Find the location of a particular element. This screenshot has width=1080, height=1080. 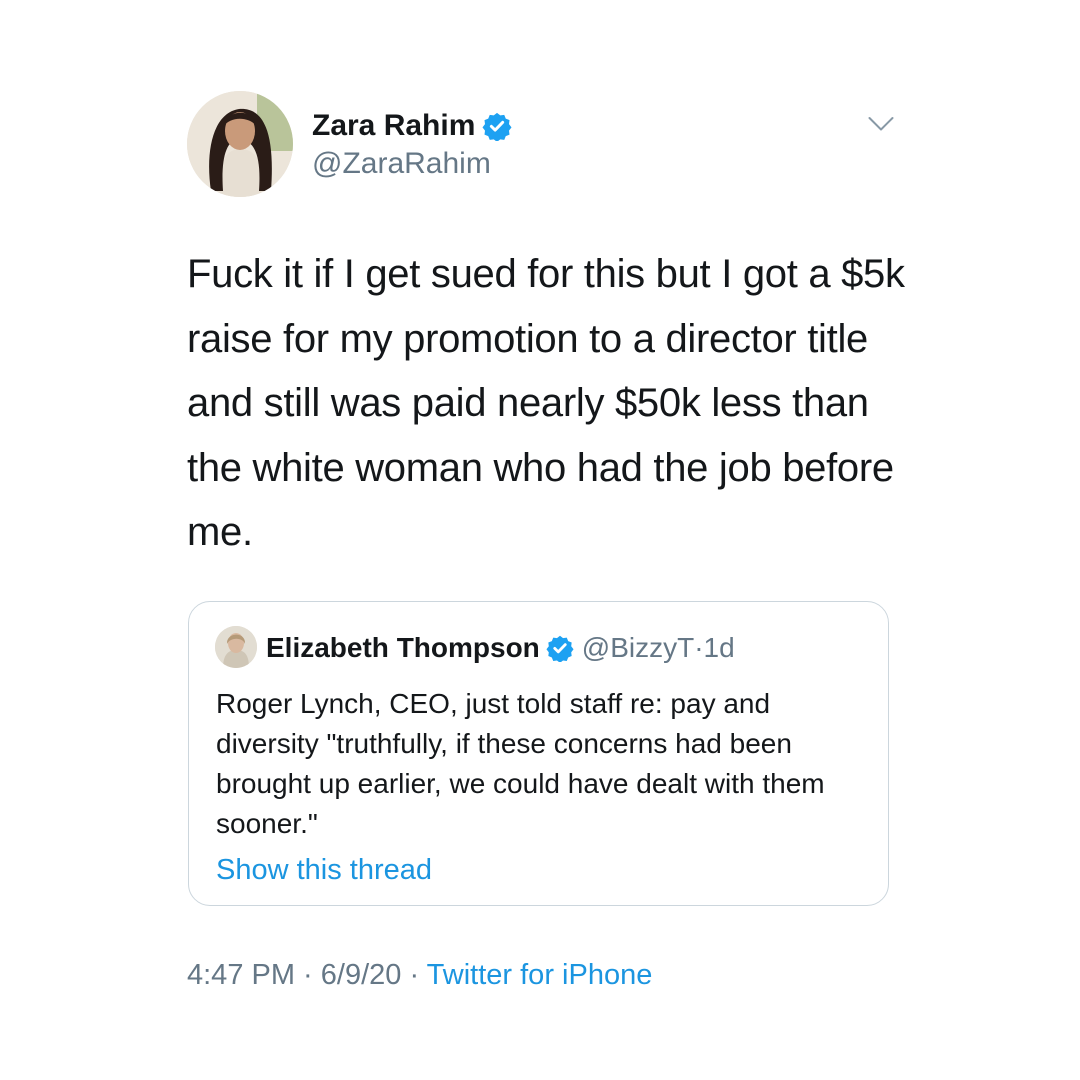

tweet-metadata: 4:47 PM · 6/9/20 · Twitter for iPhone is located at coordinates (419, 975).